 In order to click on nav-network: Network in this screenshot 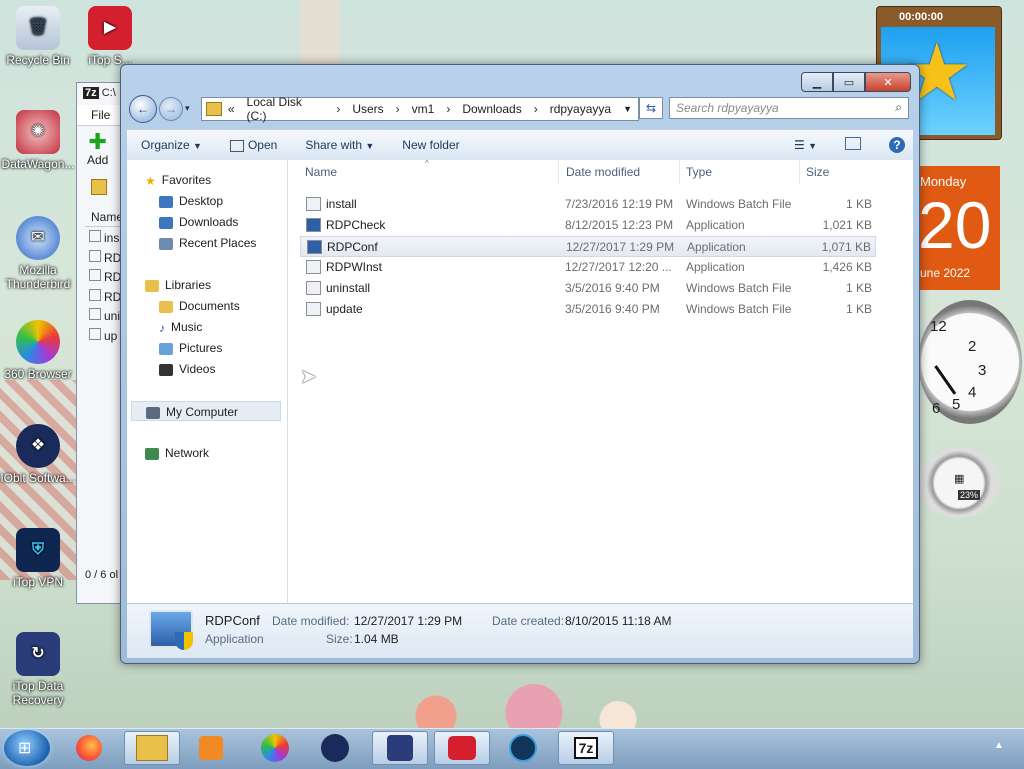, I will do `click(225, 453)`.